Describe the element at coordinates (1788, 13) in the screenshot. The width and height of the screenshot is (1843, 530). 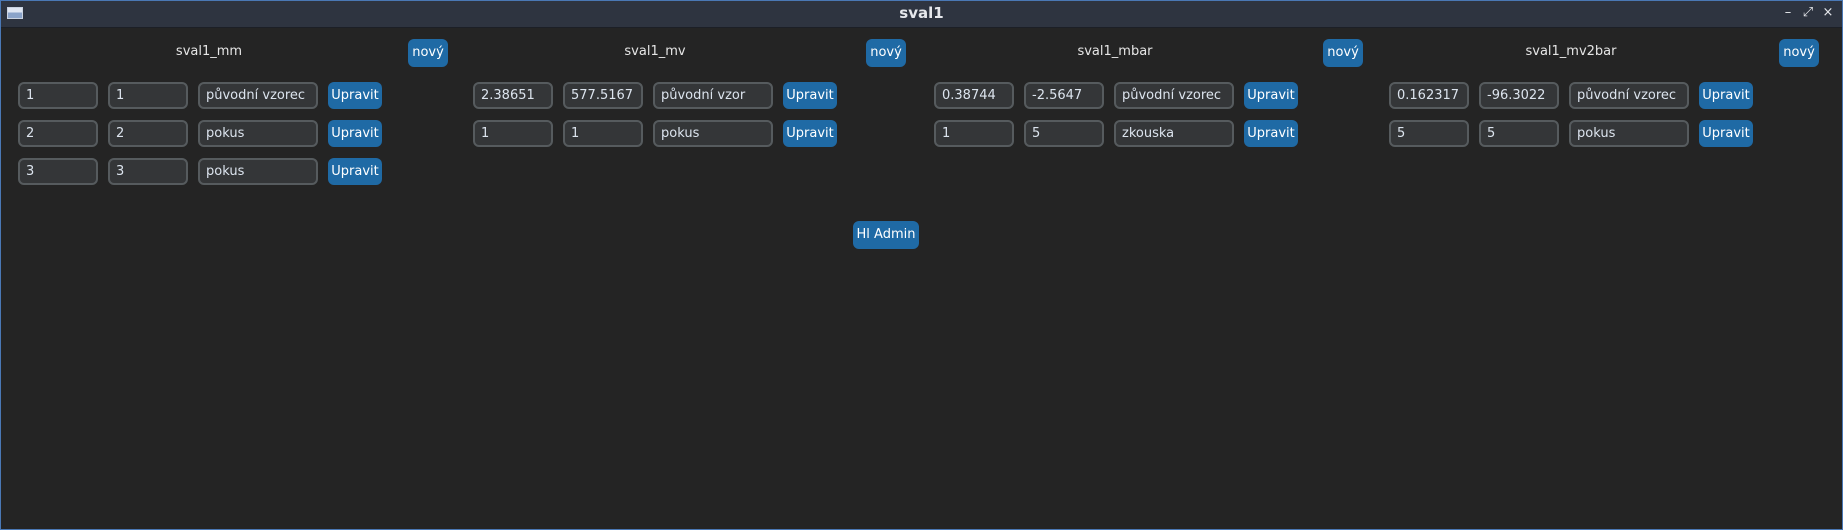
I see `minimize-icon: –` at that location.